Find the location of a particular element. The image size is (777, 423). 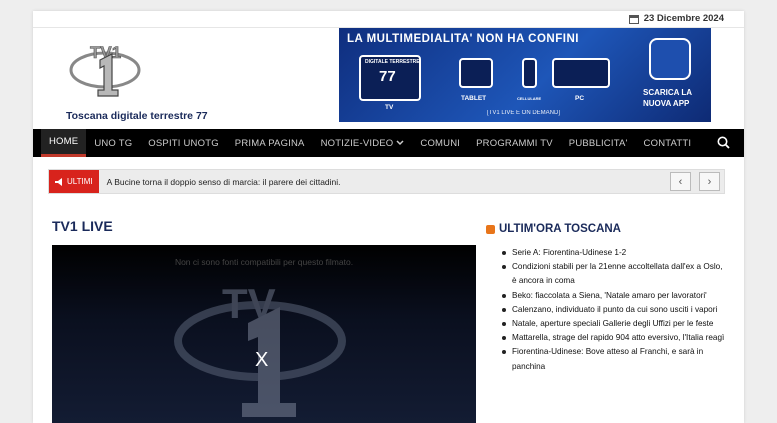

ticker-label-text: ULTIMI is located at coordinates (80, 181).